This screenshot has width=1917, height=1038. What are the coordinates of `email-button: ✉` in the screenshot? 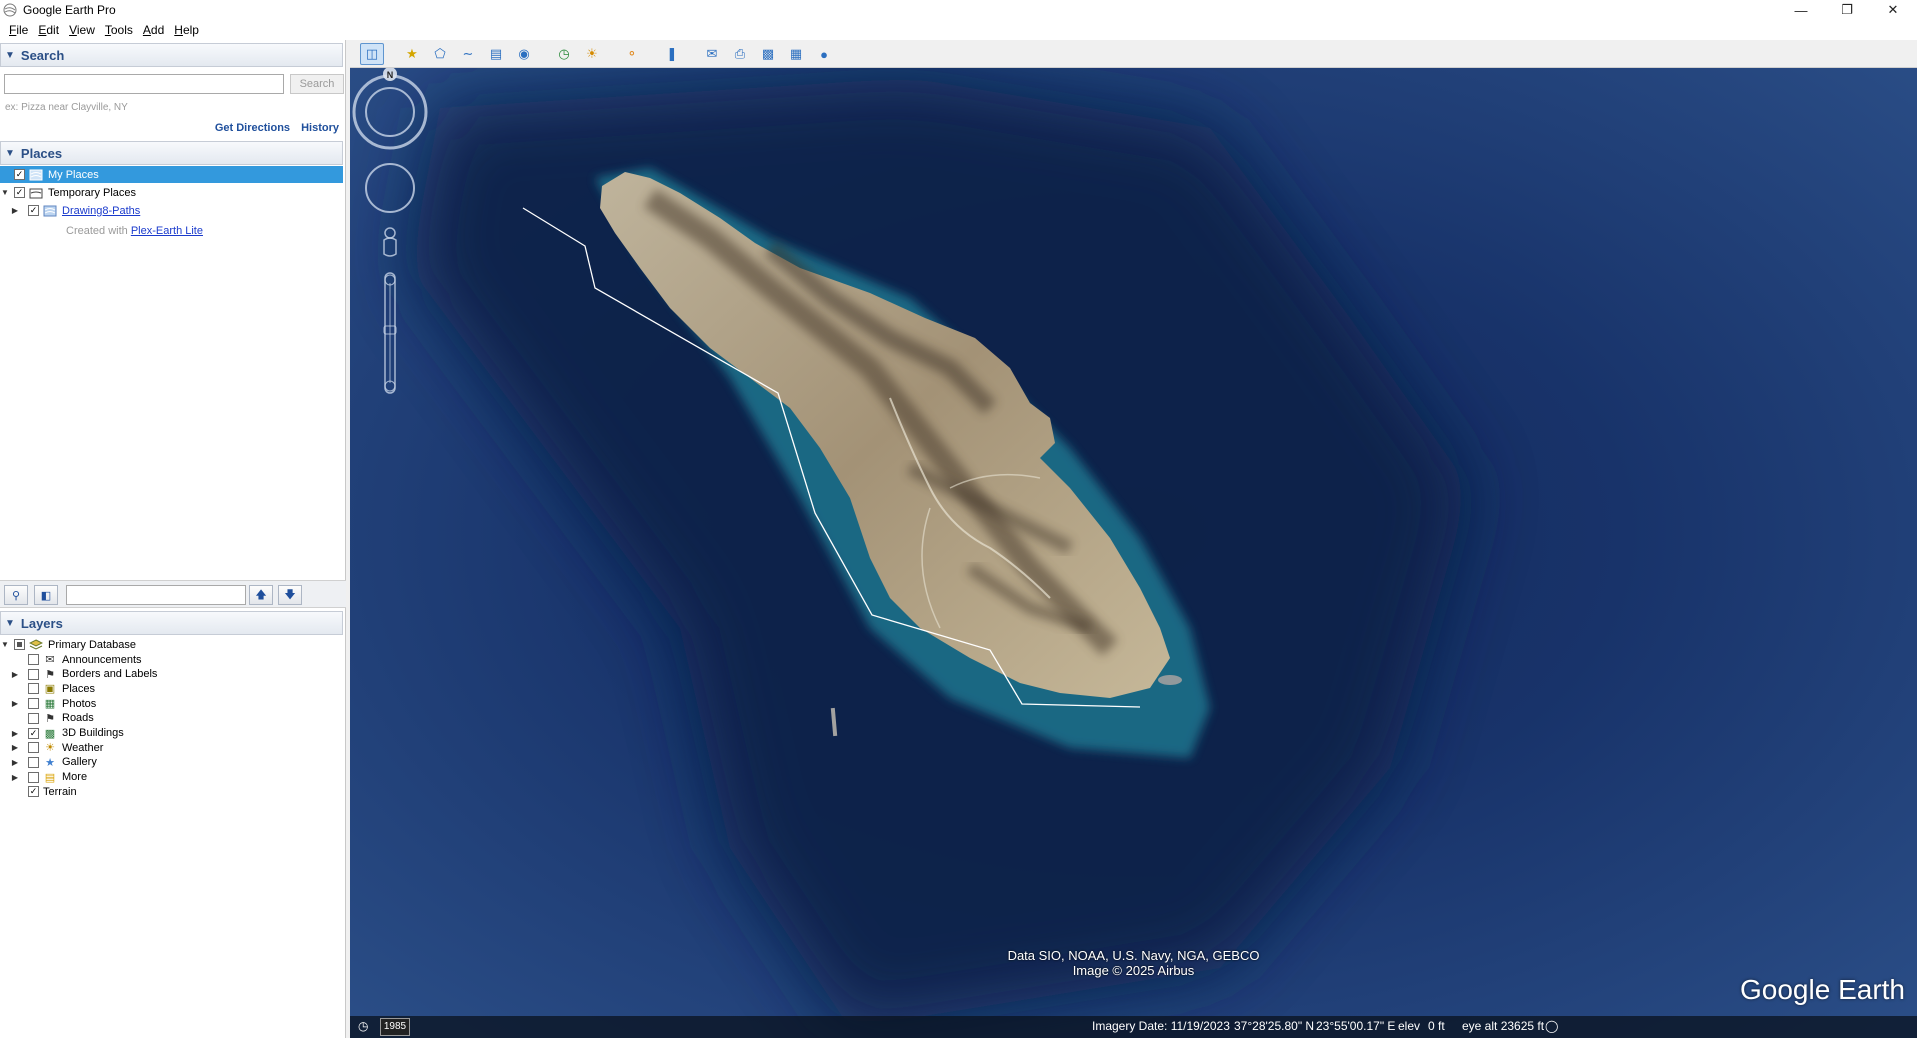 It's located at (712, 54).